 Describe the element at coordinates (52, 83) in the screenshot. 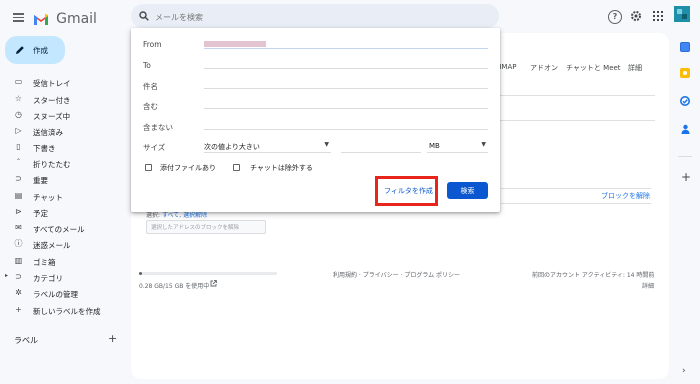

I see `sidebar-item-label: 受信トレイ` at that location.